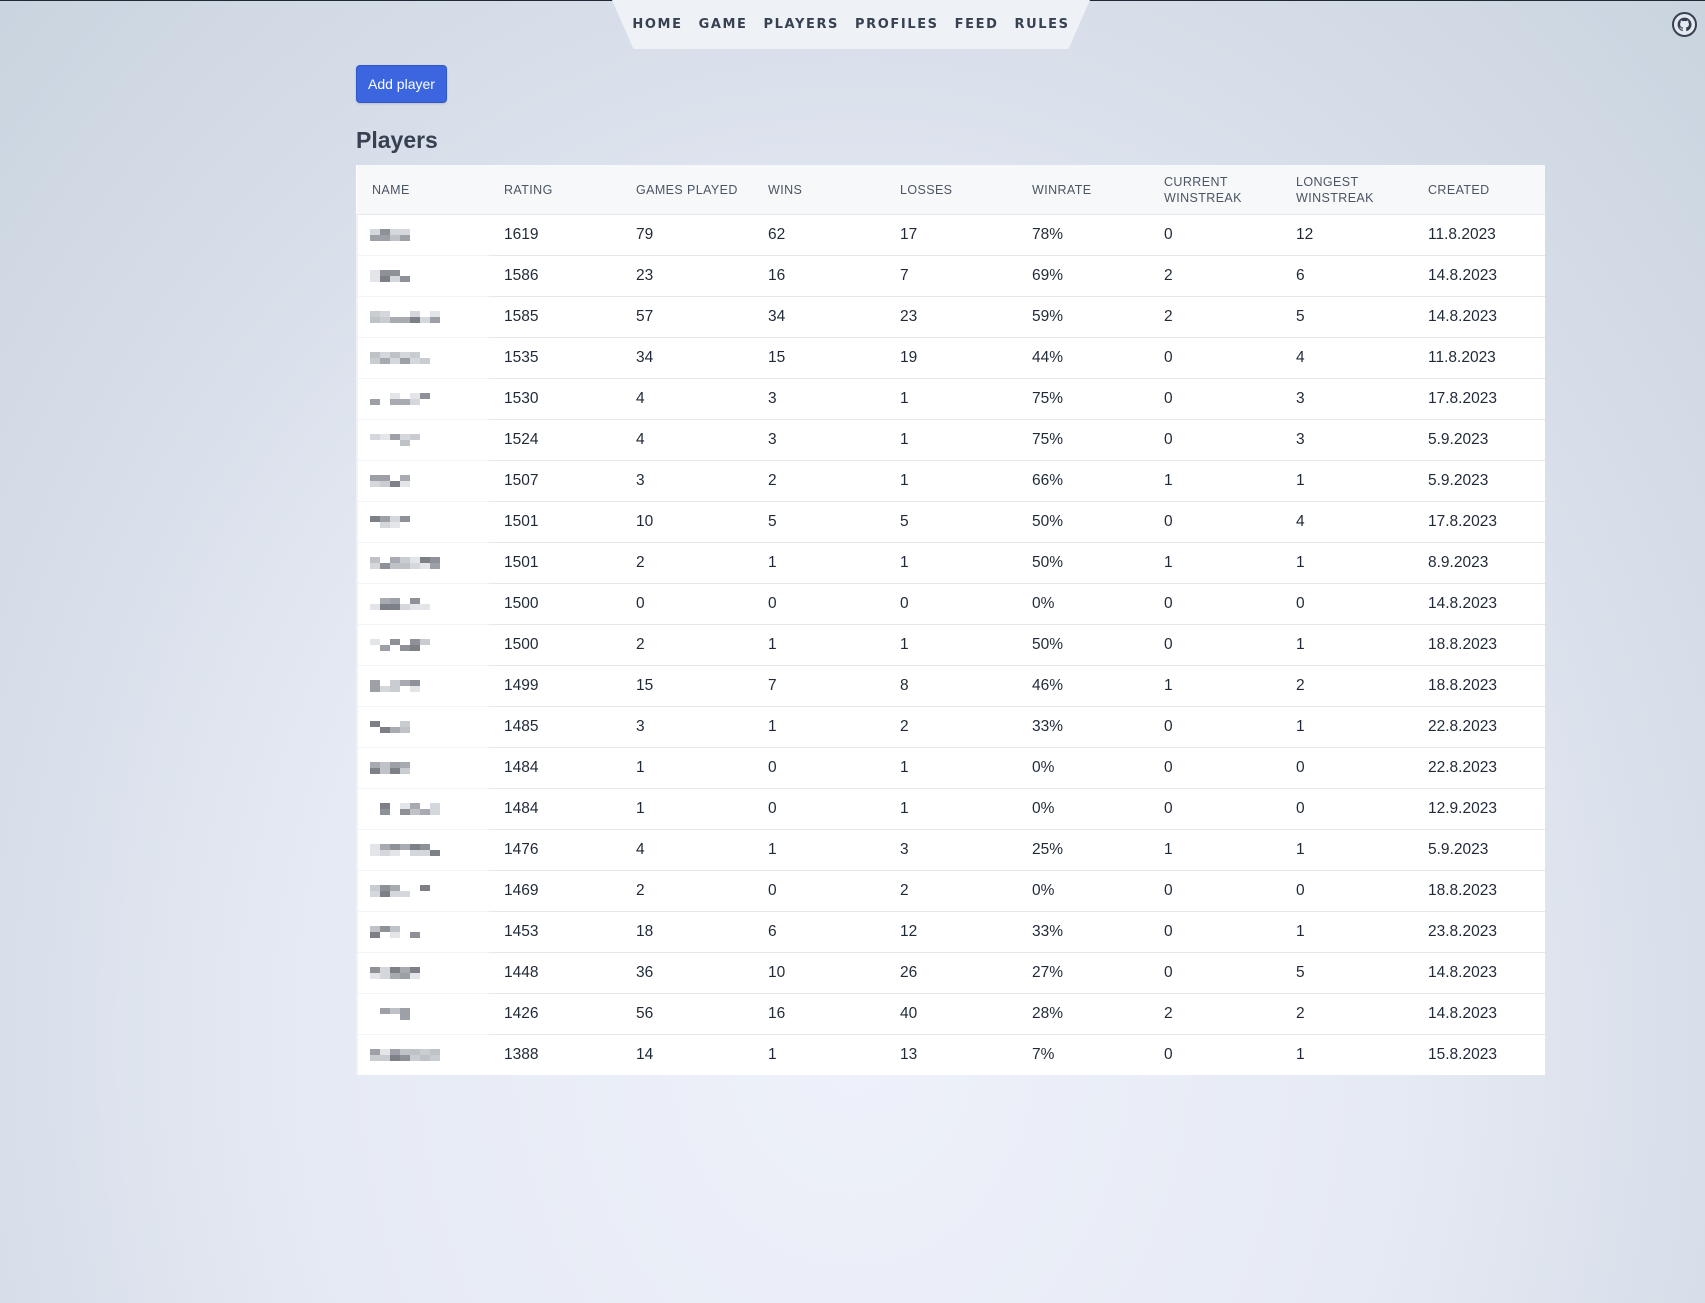 This screenshot has height=1303, width=1705. I want to click on table-row: 1448 36 10 26 27% 0 5 14.8.2023, so click(950, 973).